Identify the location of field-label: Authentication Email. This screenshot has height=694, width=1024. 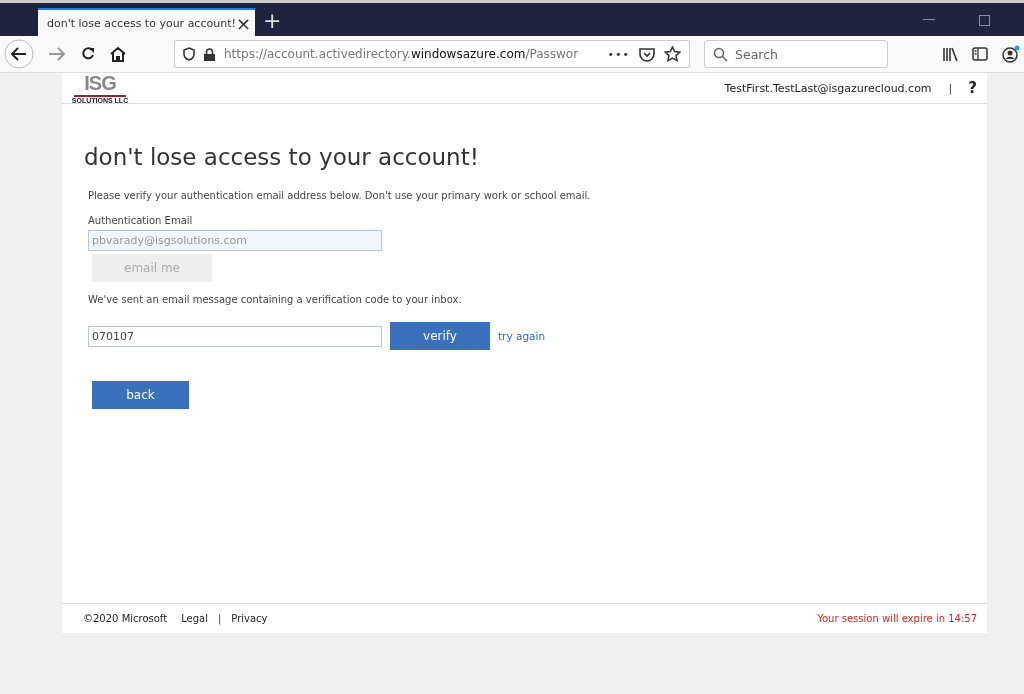
(140, 220).